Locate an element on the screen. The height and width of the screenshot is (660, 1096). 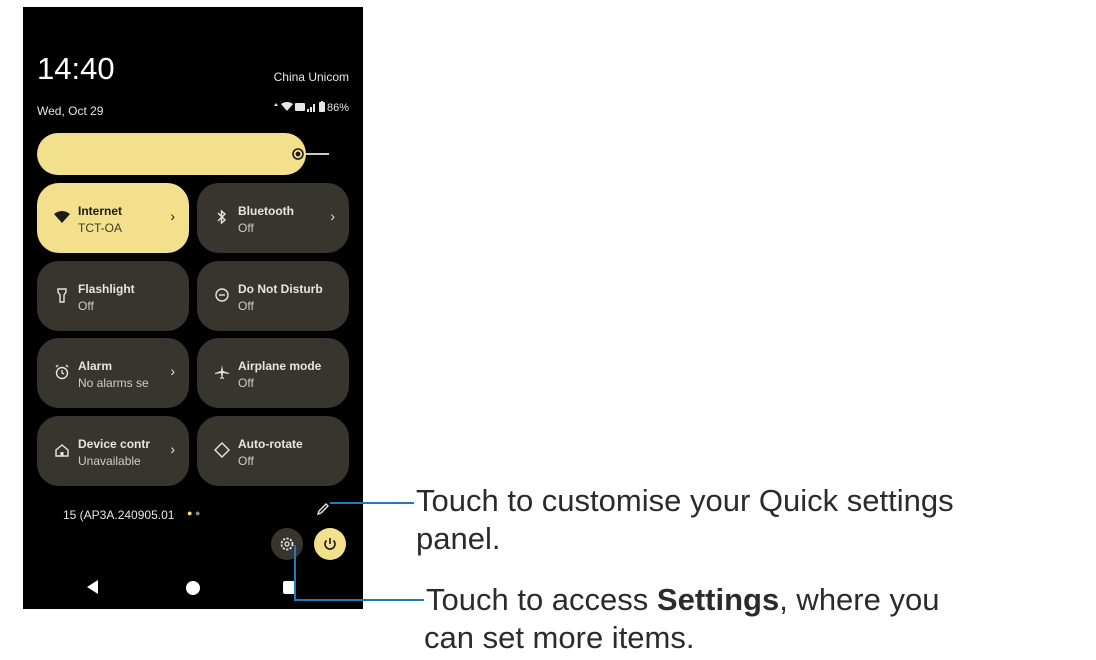
tile-title: Bluetooth is located at coordinates (266, 211).